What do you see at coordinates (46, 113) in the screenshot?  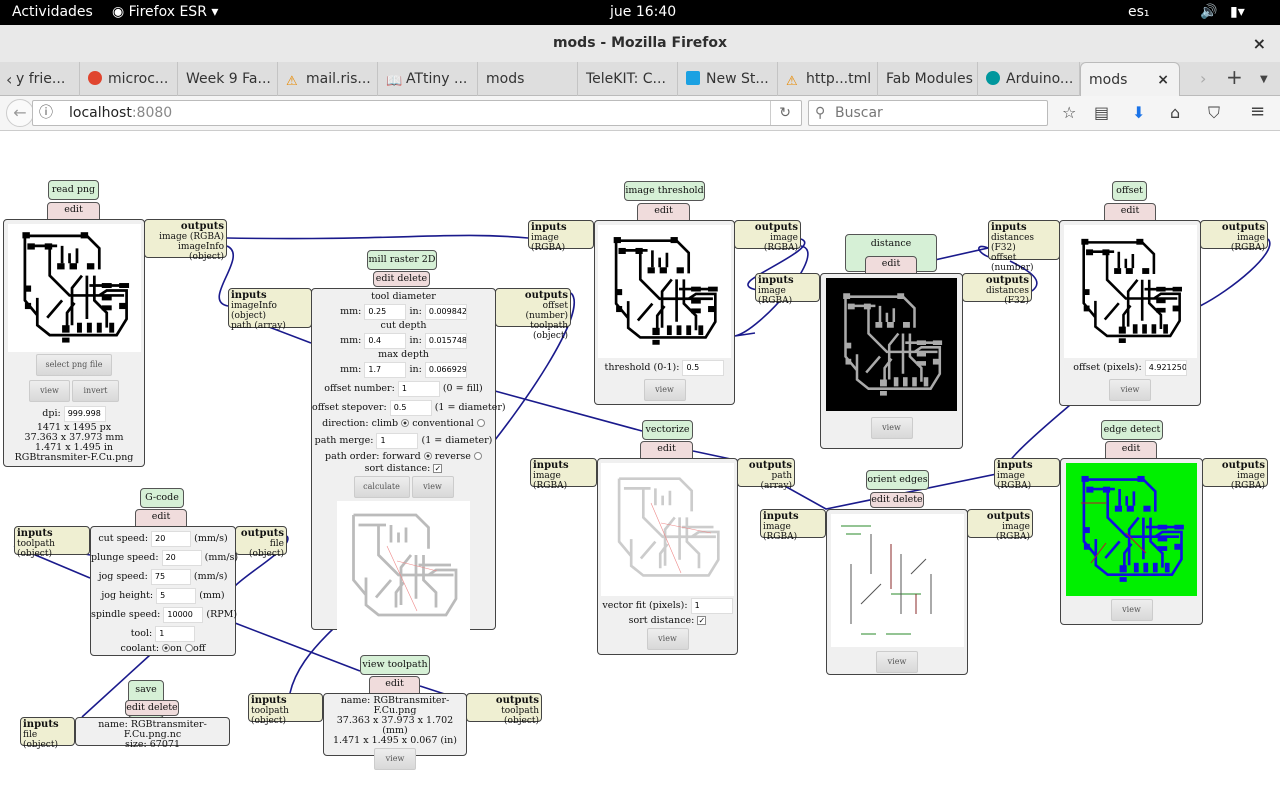 I see `site-info-icon: ⓘ` at bounding box center [46, 113].